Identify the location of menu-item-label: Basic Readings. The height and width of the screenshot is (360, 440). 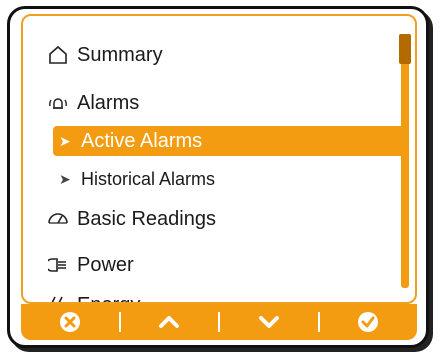
(146, 218).